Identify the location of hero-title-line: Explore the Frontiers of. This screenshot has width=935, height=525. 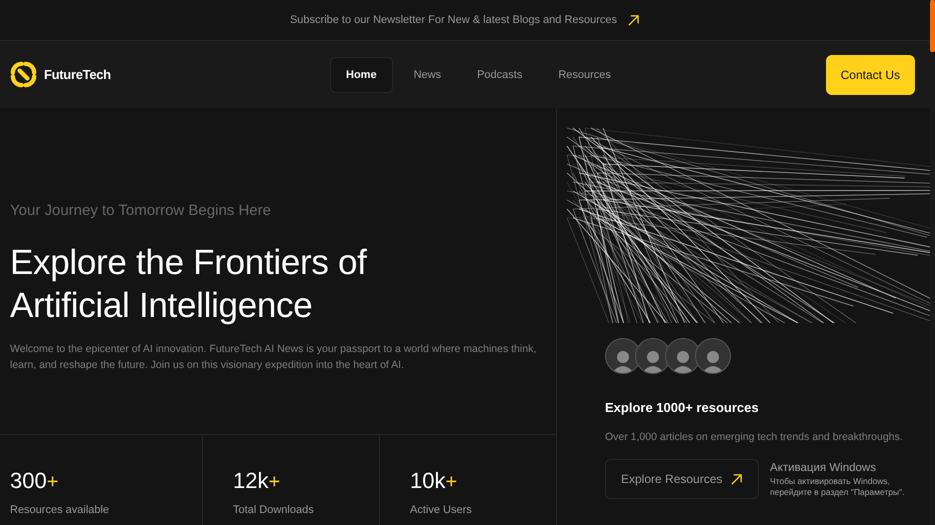
(188, 263).